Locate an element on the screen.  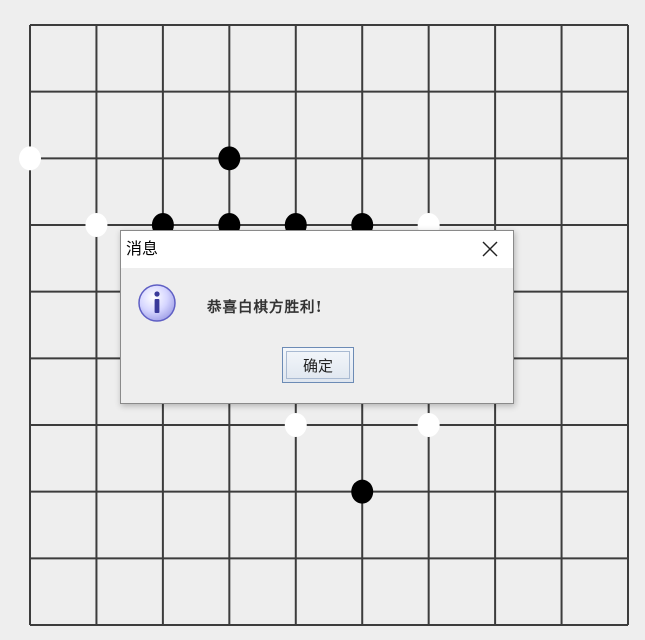
close-icon is located at coordinates (490, 249).